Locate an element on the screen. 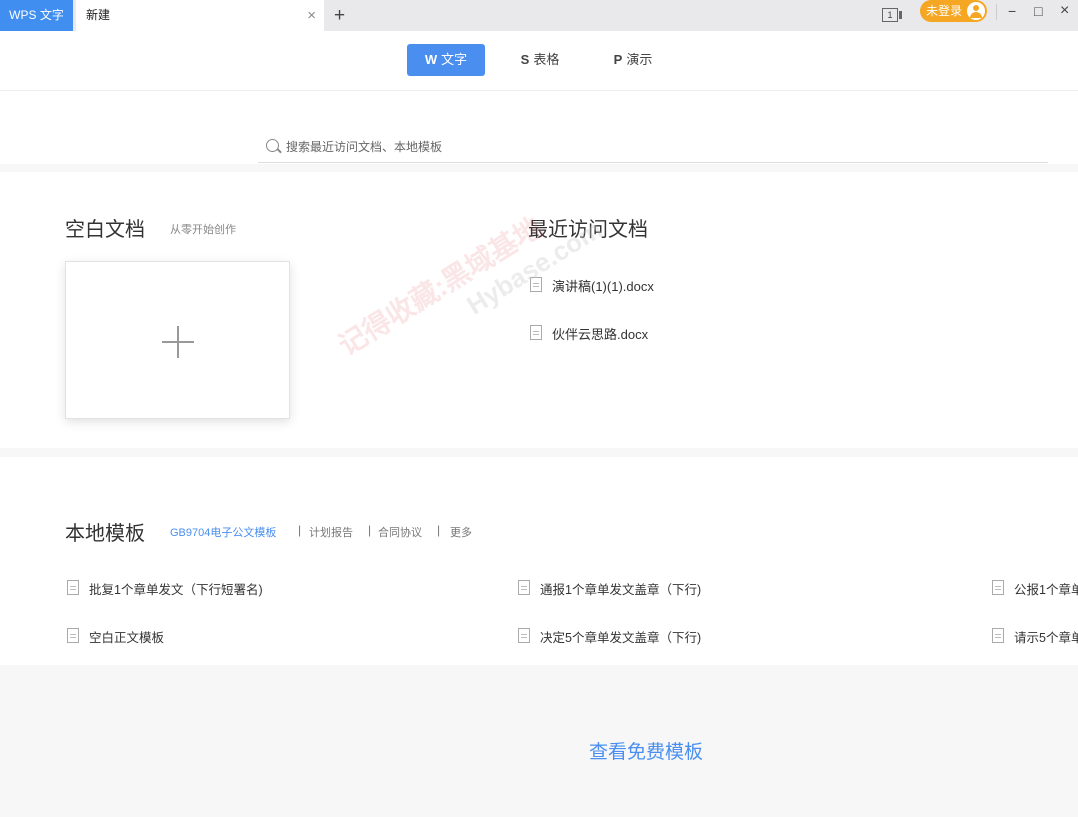 This screenshot has height=817, width=1078. category-gb9704: GB9704电子公文模板 is located at coordinates (223, 532).